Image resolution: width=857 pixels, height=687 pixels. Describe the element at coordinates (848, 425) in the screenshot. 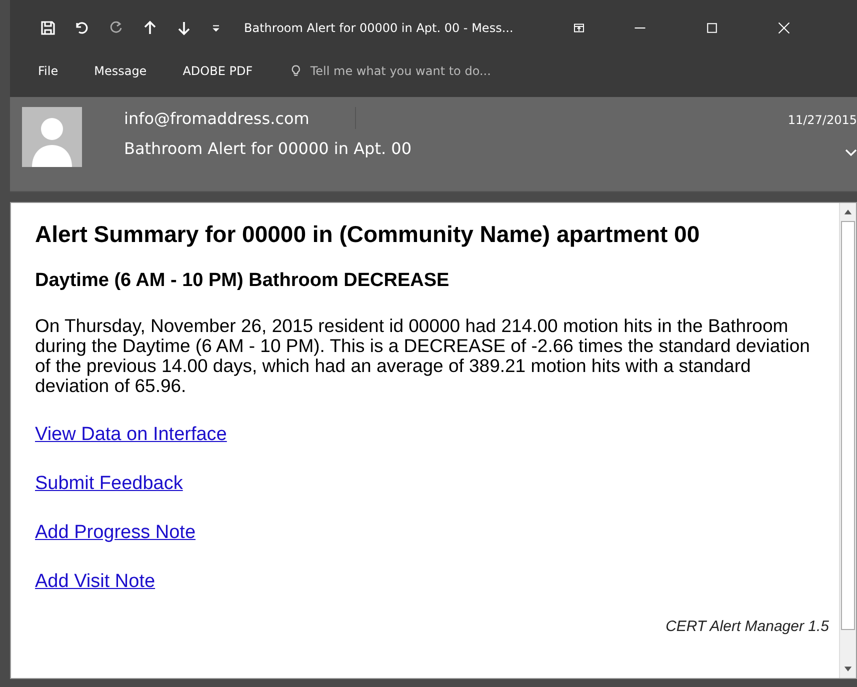

I see `scroll-thumb` at that location.